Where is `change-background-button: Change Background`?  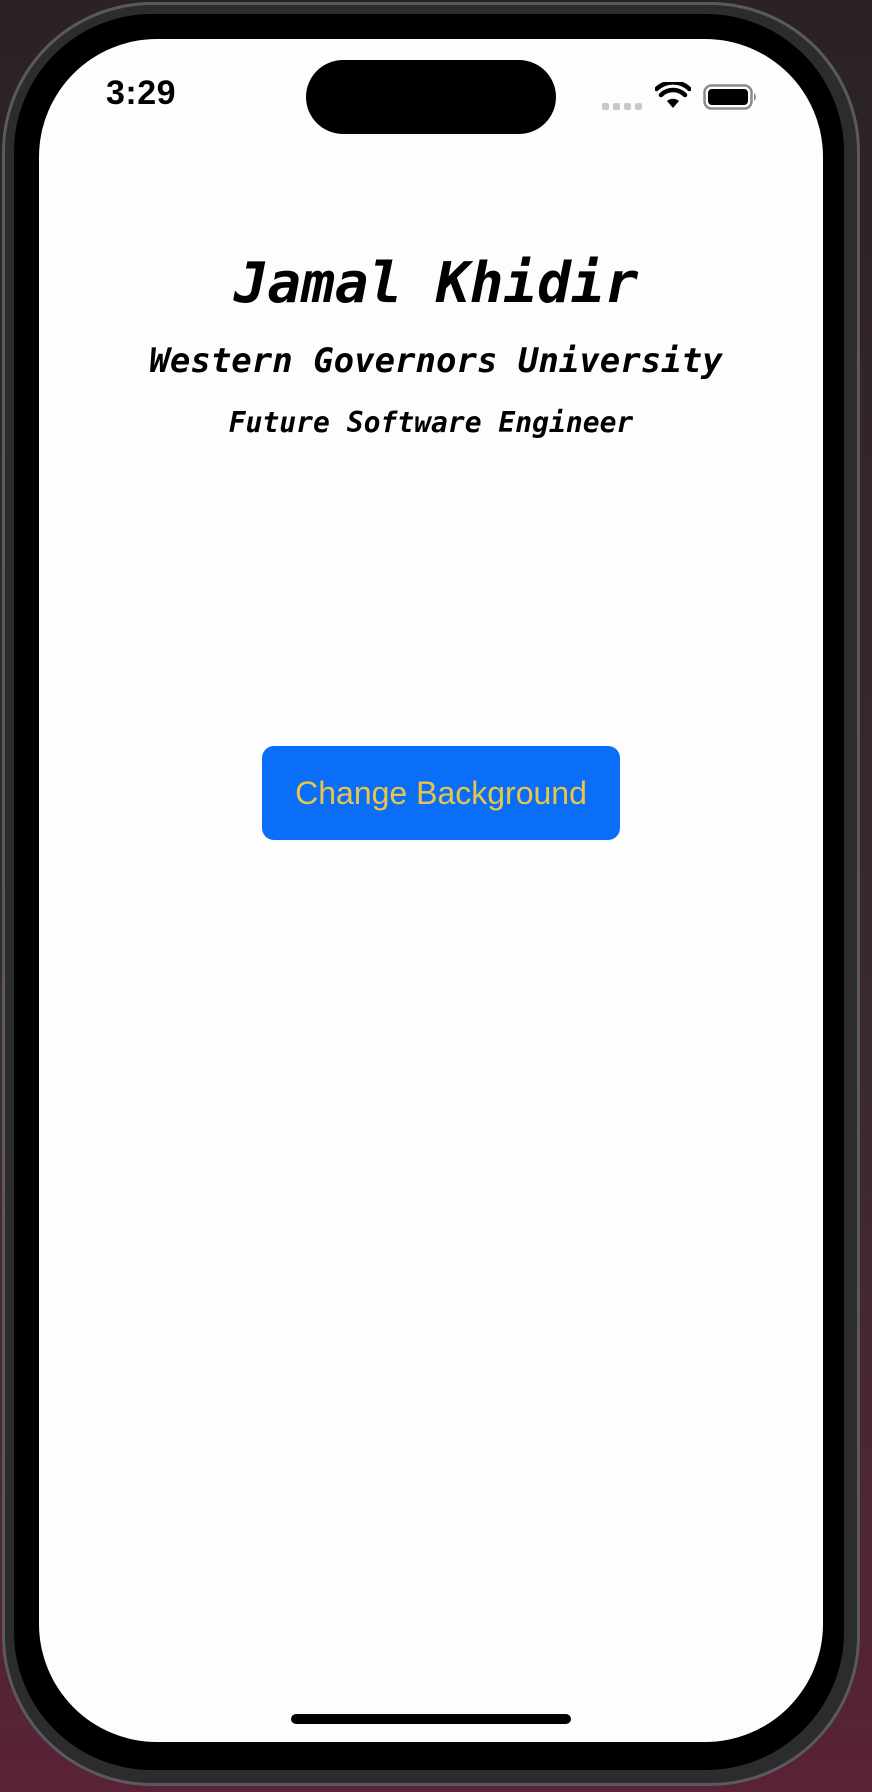
change-background-button: Change Background is located at coordinates (441, 793).